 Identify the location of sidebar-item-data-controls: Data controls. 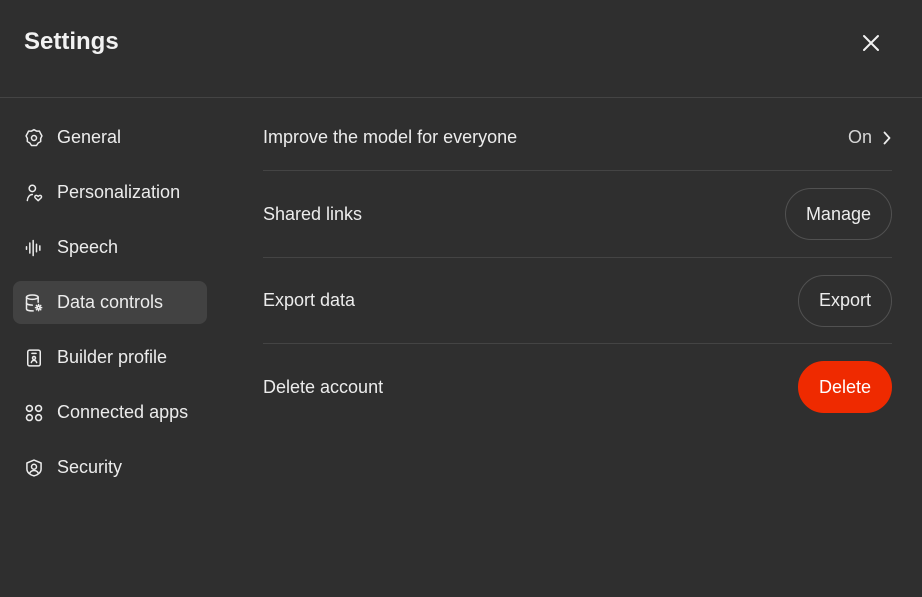
(110, 302).